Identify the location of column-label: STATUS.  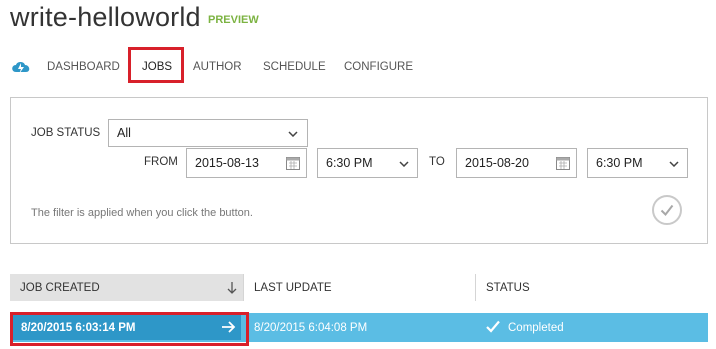
(508, 288).